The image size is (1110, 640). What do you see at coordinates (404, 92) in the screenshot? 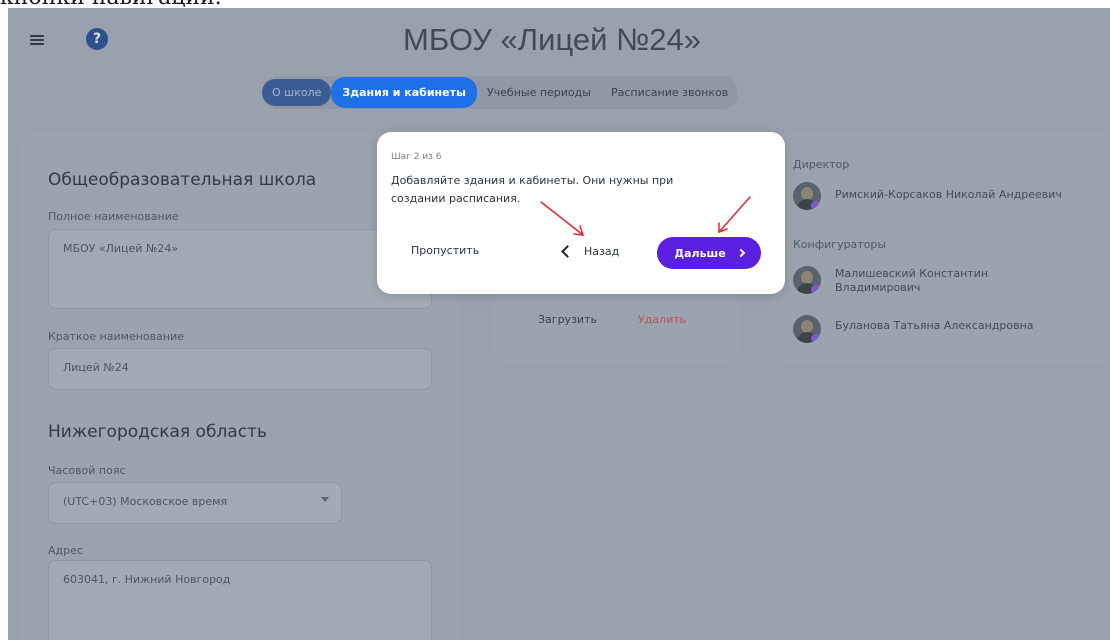
I see `tab-buildings-rooms: Здания и кабинеты` at bounding box center [404, 92].